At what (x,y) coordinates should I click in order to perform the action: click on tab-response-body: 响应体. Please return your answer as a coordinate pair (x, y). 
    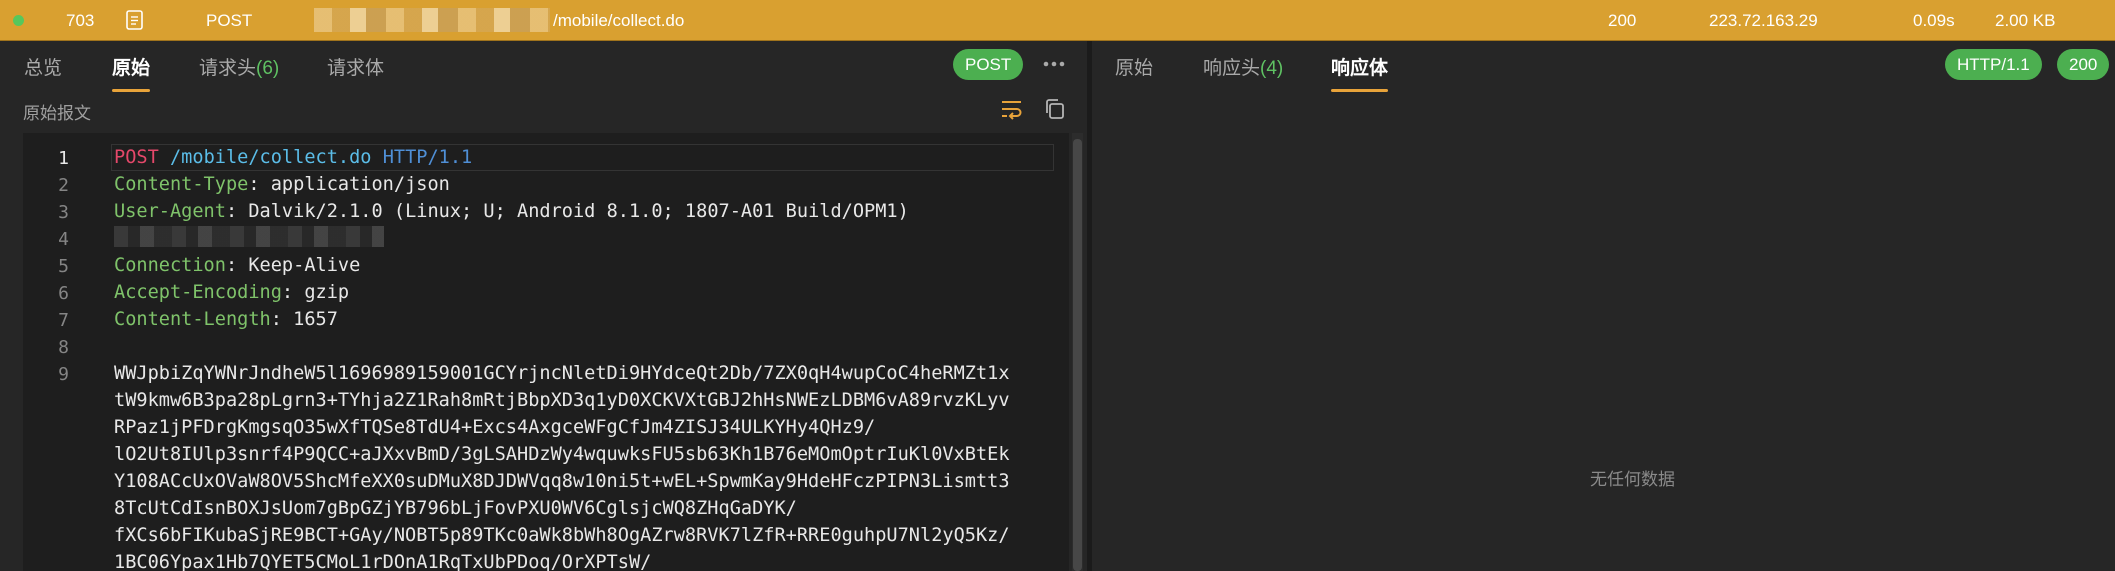
    Looking at the image, I should click on (1360, 72).